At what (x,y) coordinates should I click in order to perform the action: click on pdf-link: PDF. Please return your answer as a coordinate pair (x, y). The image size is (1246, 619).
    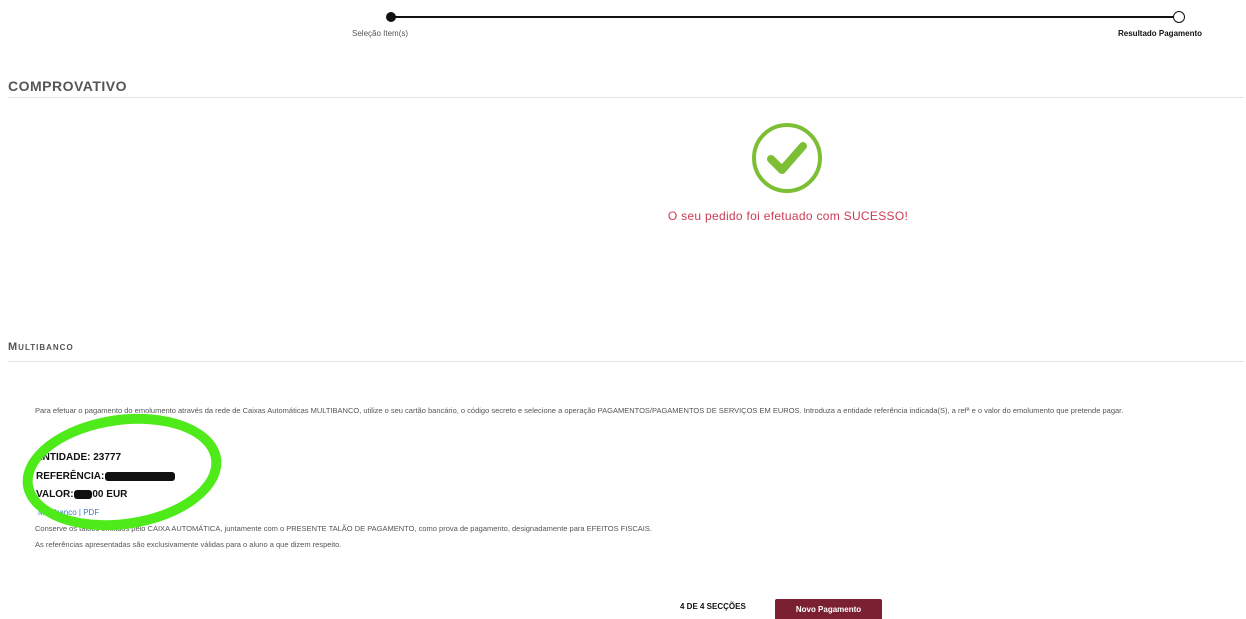
    Looking at the image, I should click on (91, 512).